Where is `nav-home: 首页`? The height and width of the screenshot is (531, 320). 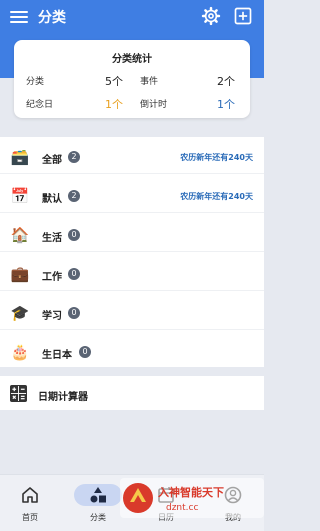
nav-home: 首页 is located at coordinates (30, 503).